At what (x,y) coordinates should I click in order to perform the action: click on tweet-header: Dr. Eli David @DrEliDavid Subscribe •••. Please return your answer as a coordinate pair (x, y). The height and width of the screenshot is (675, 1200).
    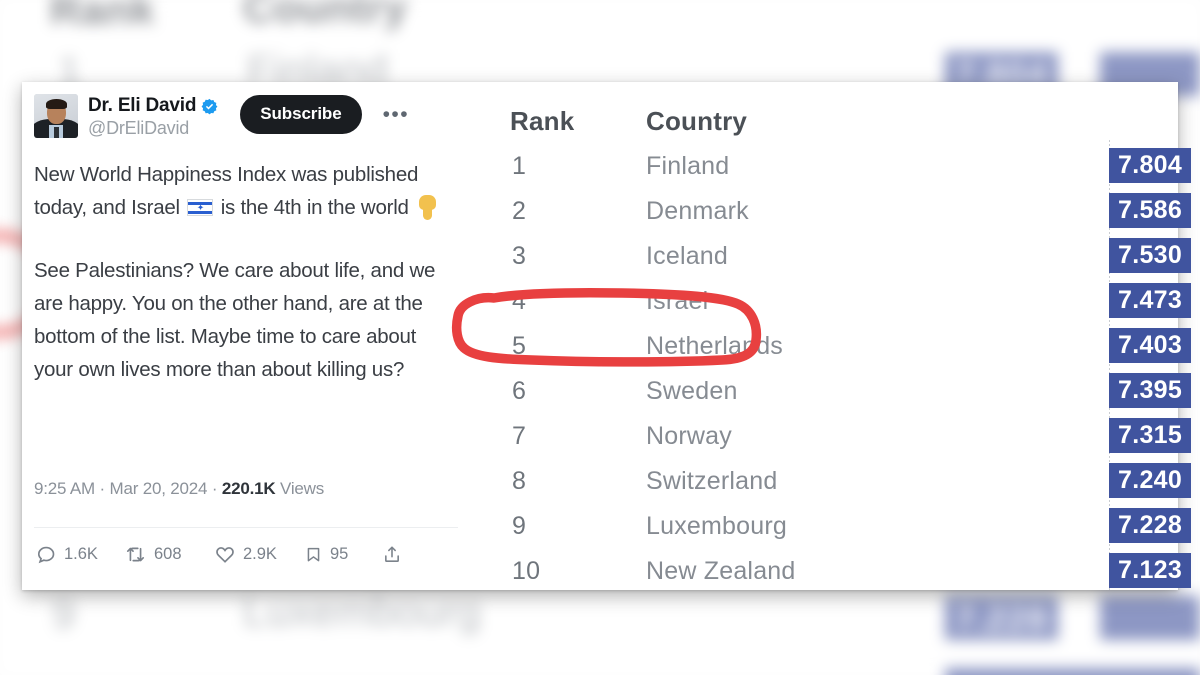
    Looking at the image, I should click on (247, 118).